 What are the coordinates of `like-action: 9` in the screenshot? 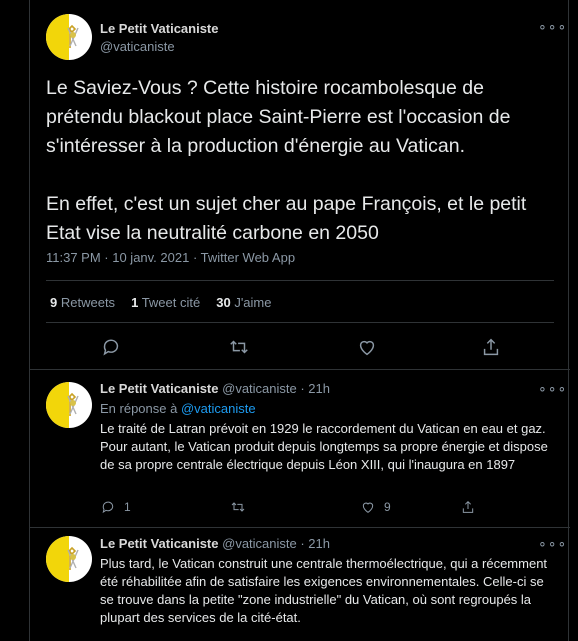 It's located at (375, 507).